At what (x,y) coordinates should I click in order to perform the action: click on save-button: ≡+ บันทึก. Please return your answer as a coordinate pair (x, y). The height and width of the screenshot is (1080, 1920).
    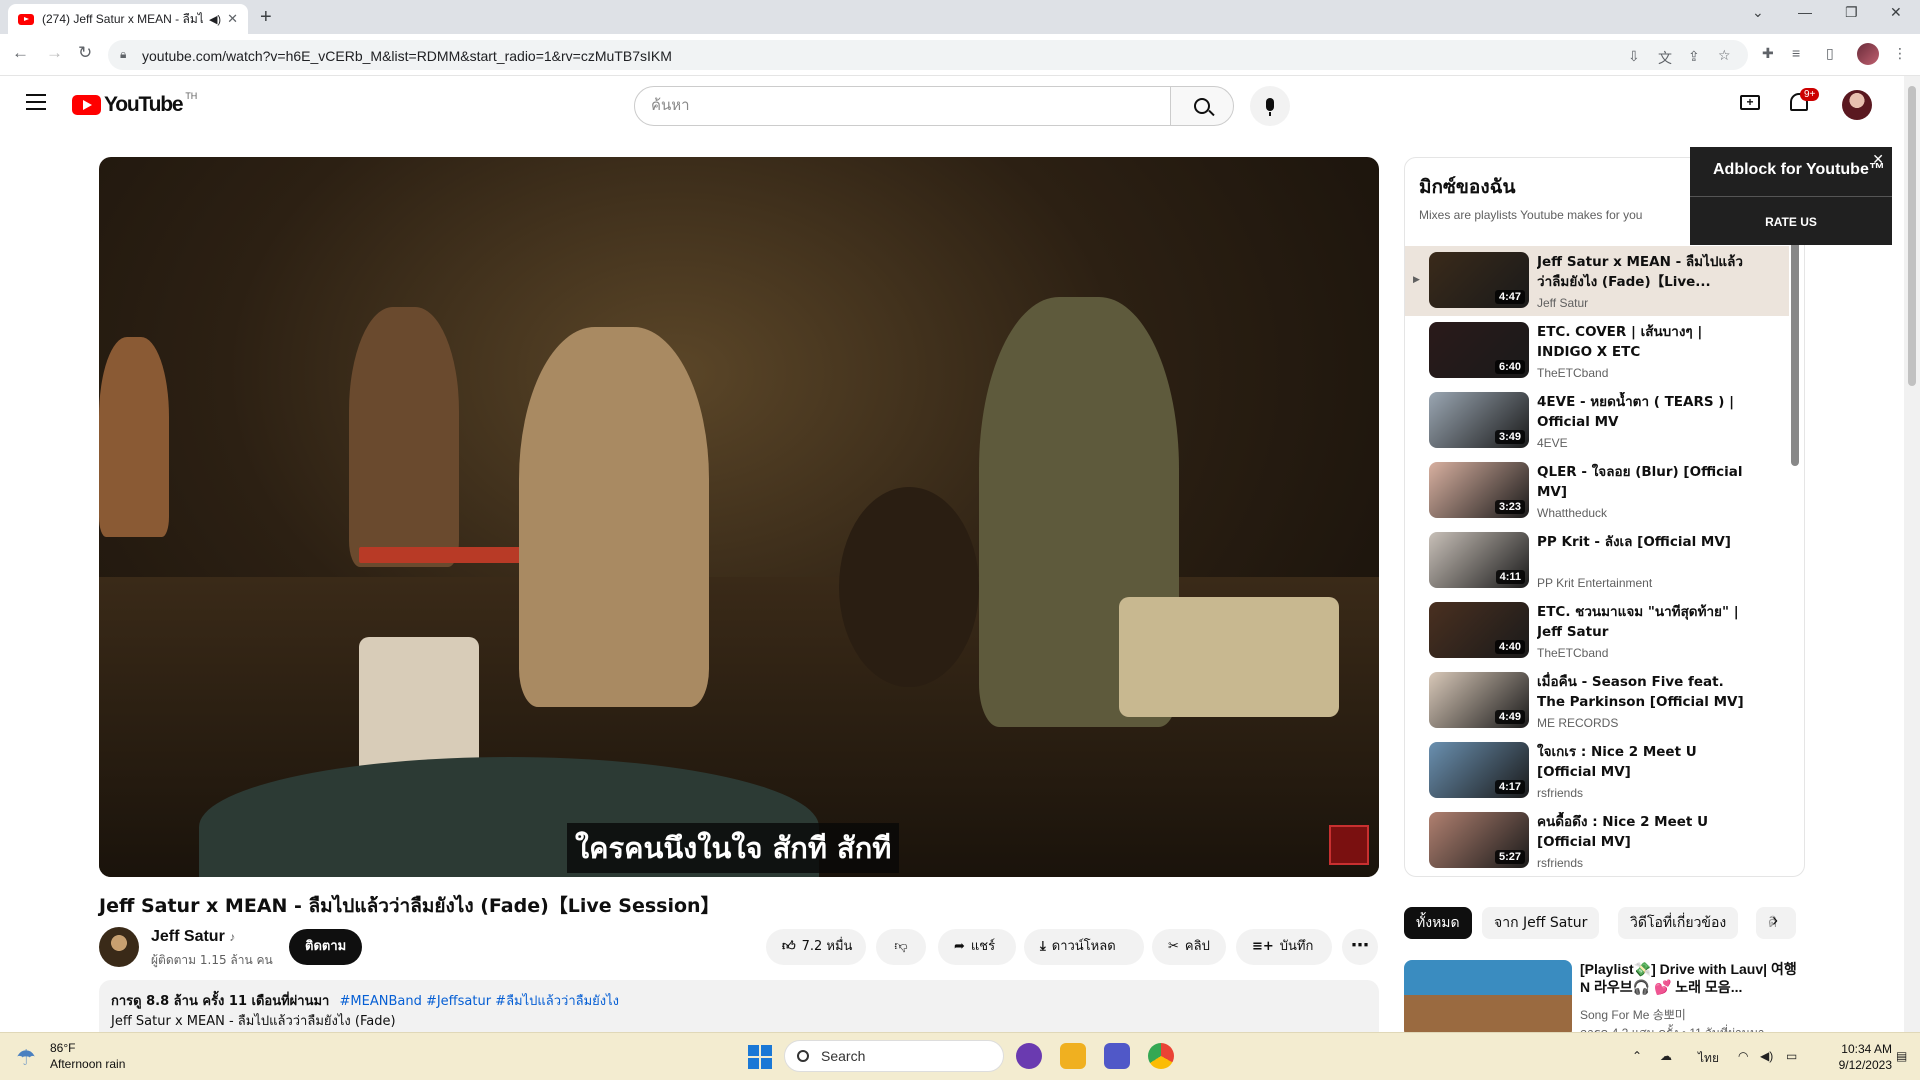
    Looking at the image, I should click on (1284, 947).